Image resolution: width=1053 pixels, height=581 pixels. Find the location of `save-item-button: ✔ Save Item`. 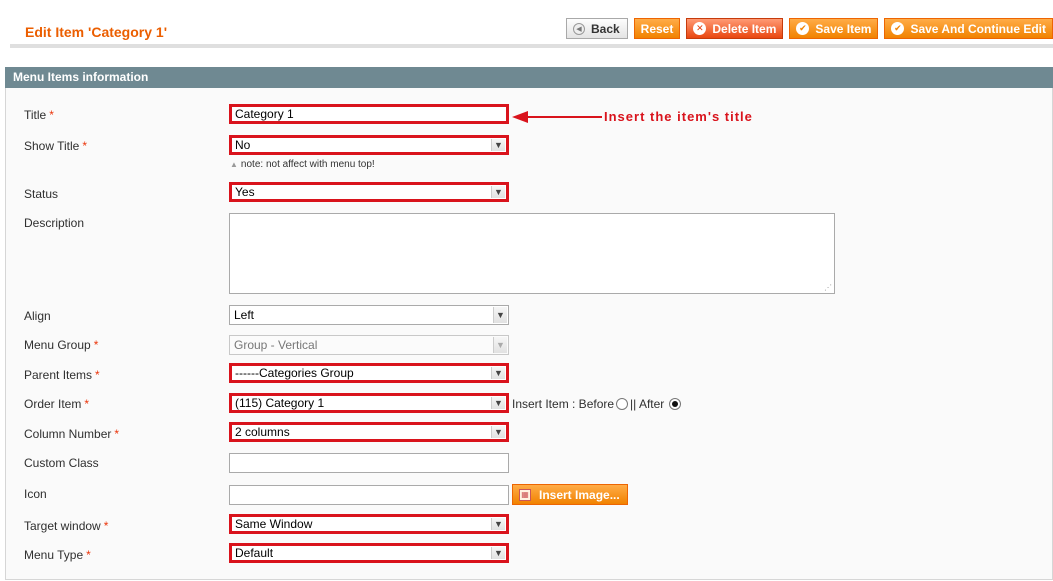

save-item-button: ✔ Save Item is located at coordinates (834, 28).